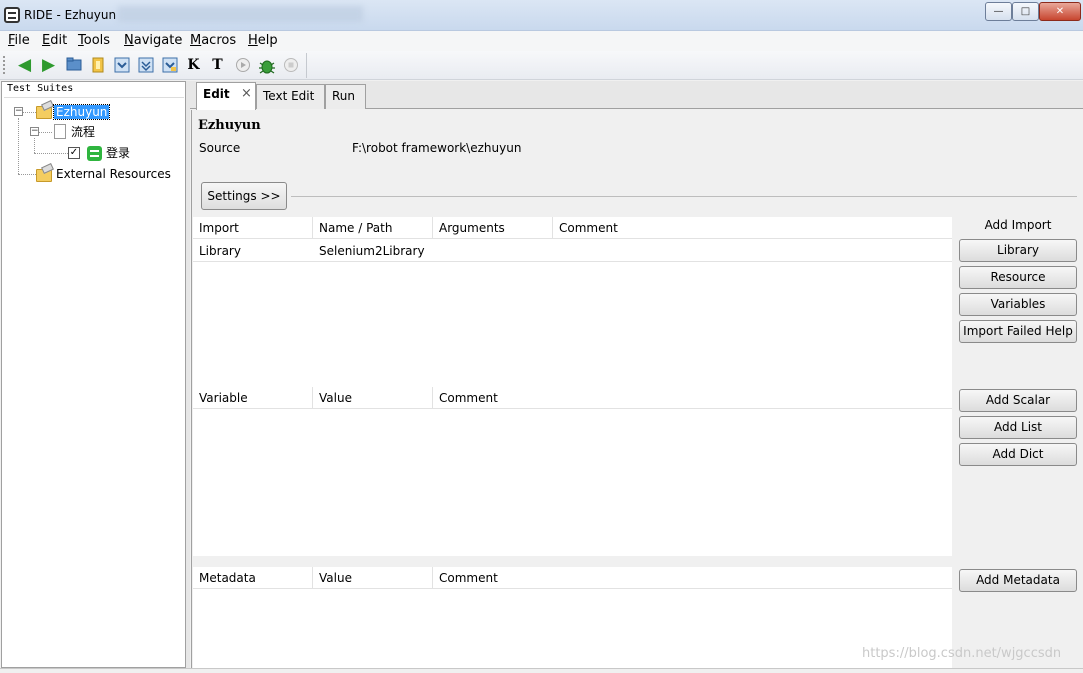  I want to click on window-title: RIDE - Ezhuyun, so click(70, 15).